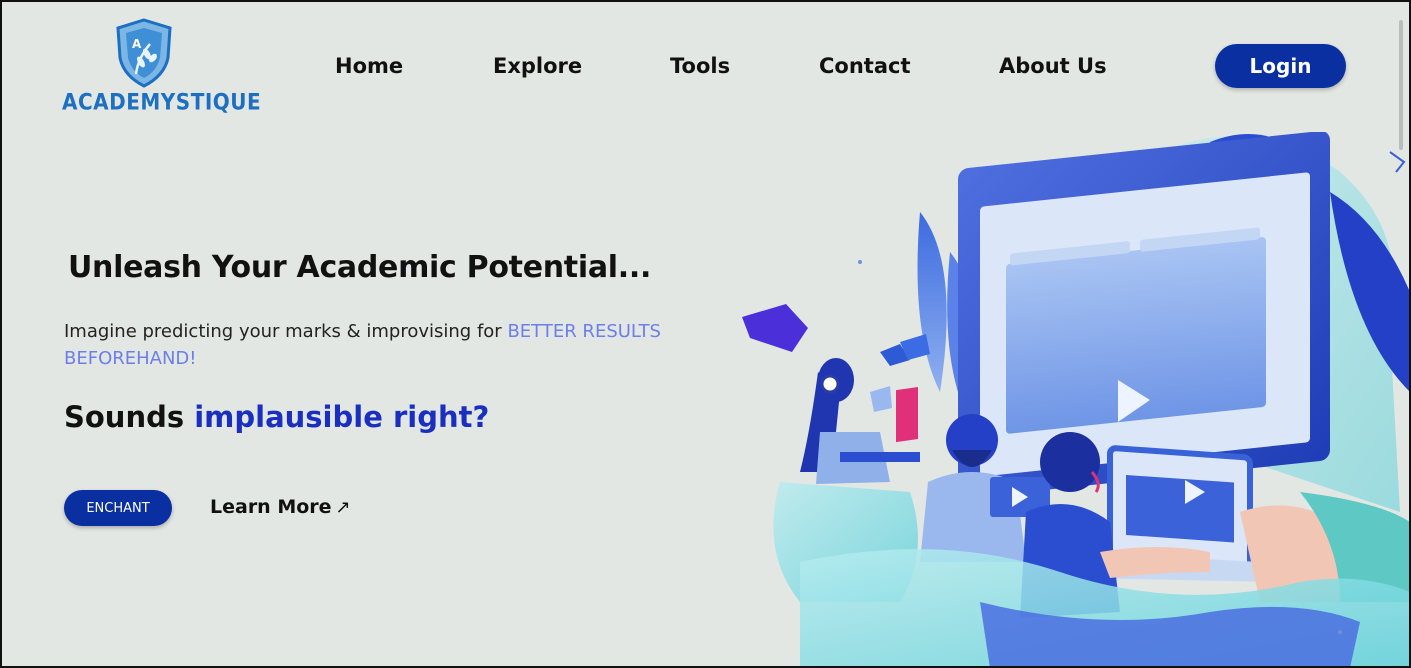  What do you see at coordinates (1401, 85) in the screenshot?
I see `scrollbar` at bounding box center [1401, 85].